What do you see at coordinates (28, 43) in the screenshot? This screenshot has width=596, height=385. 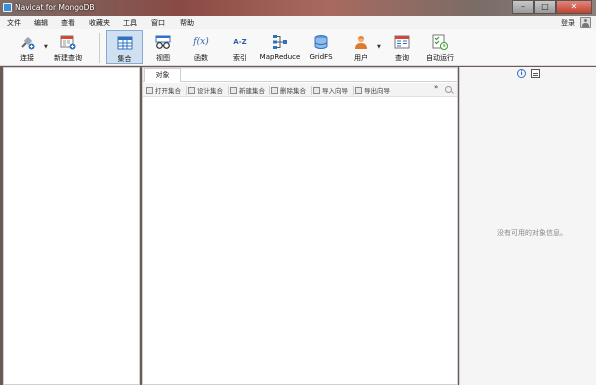 I see `connection-icon` at bounding box center [28, 43].